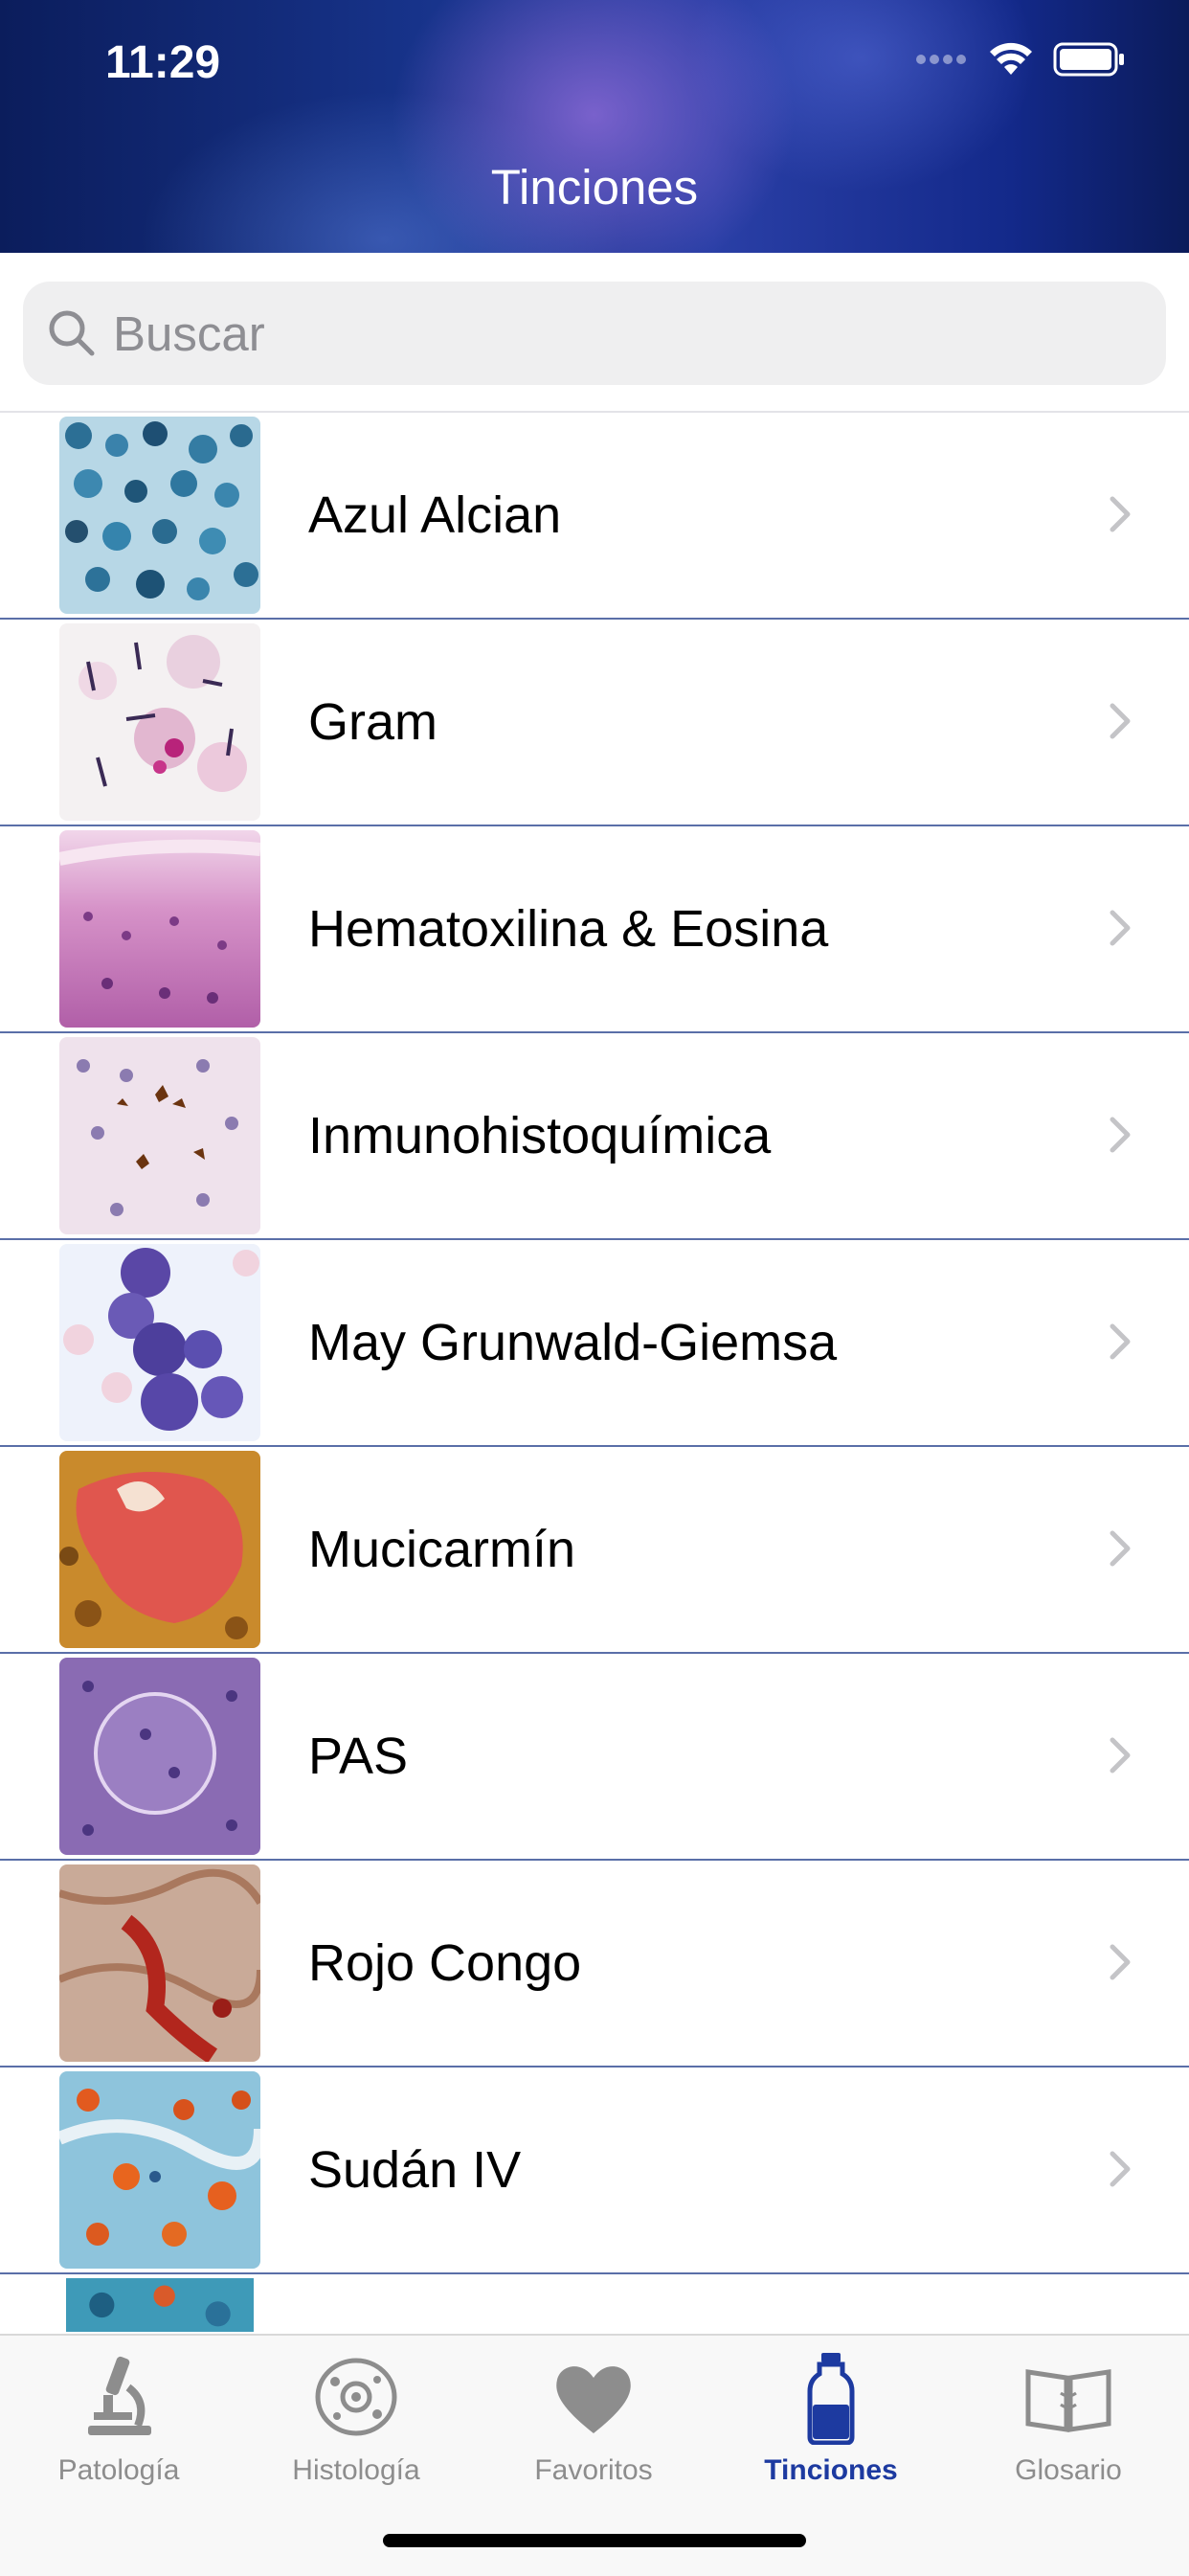 This screenshot has width=1189, height=2576. Describe the element at coordinates (1068, 2470) in the screenshot. I see `tab-label: Glosario` at that location.